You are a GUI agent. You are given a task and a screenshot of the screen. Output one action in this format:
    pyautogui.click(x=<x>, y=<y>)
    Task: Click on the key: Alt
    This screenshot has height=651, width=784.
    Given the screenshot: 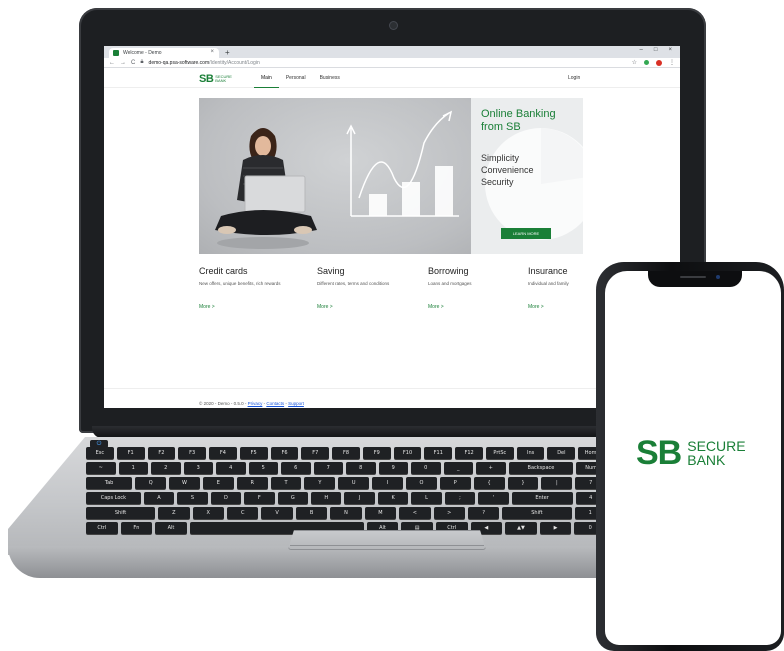 What is the action you would take?
    pyautogui.click(x=171, y=528)
    